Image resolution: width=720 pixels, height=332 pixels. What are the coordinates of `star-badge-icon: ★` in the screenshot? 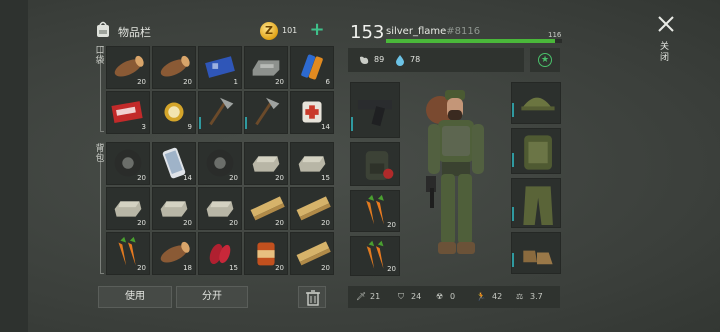 It's located at (545, 60).